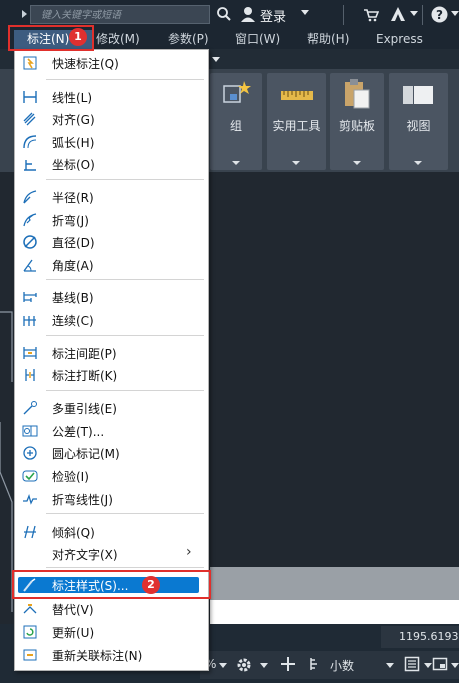  What do you see at coordinates (111, 119) in the screenshot?
I see `menu-item-aligned-dimension: 对齐(G)` at bounding box center [111, 119].